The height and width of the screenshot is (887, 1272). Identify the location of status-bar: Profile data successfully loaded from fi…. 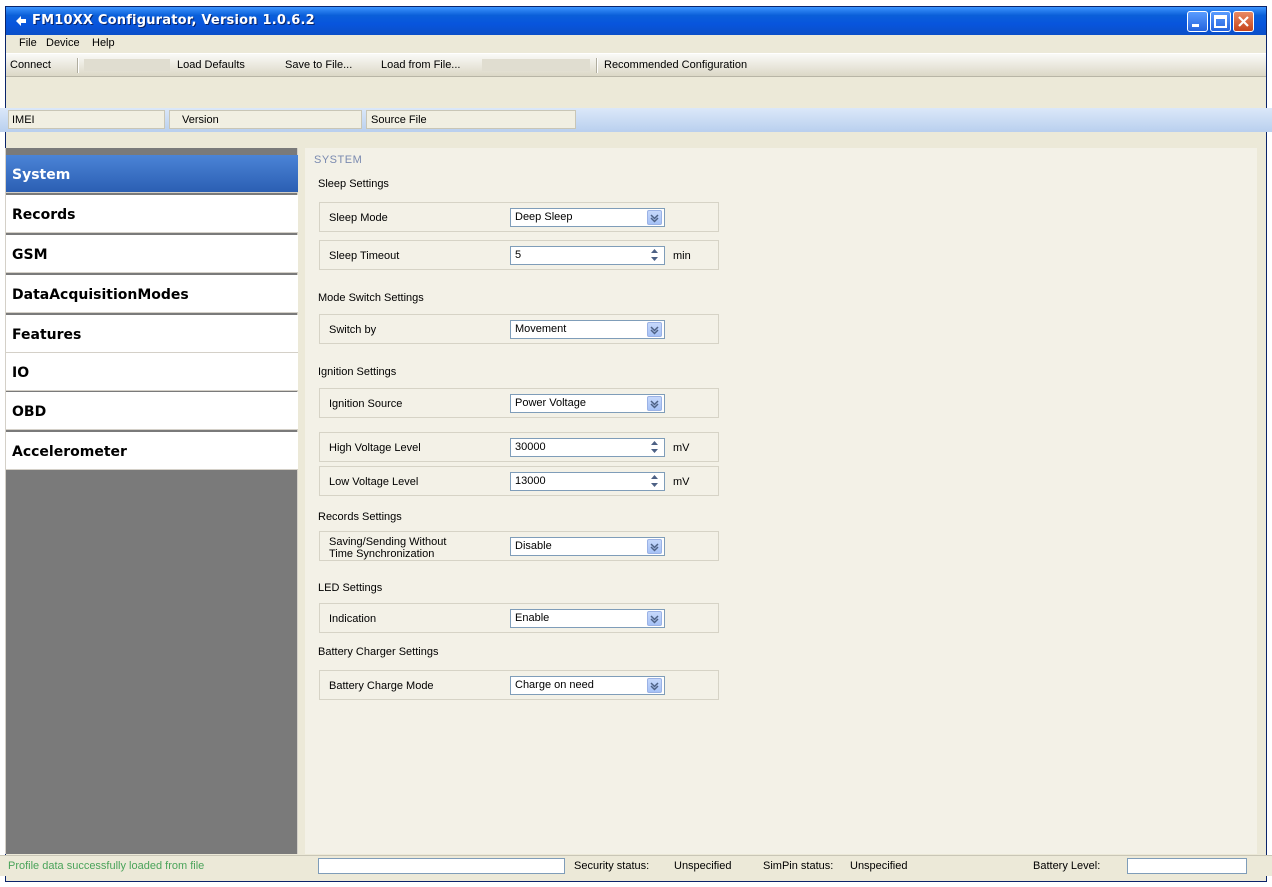
(636, 865).